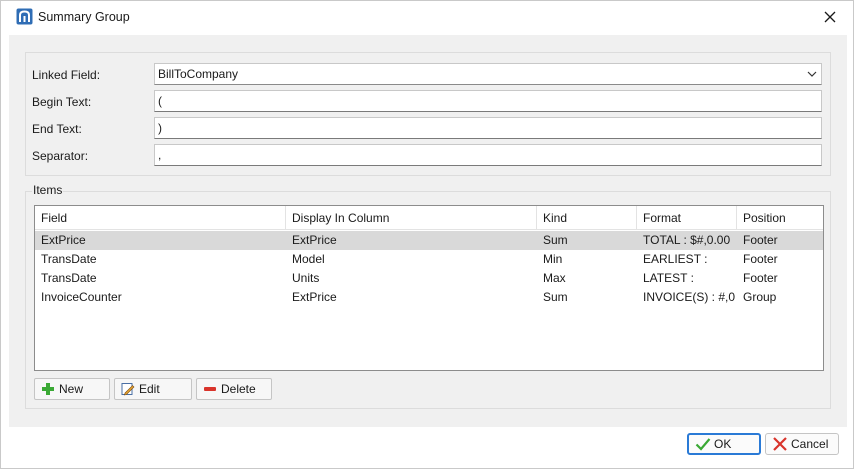 Image resolution: width=854 pixels, height=469 pixels. Describe the element at coordinates (48, 389) in the screenshot. I see `plus-icon` at that location.